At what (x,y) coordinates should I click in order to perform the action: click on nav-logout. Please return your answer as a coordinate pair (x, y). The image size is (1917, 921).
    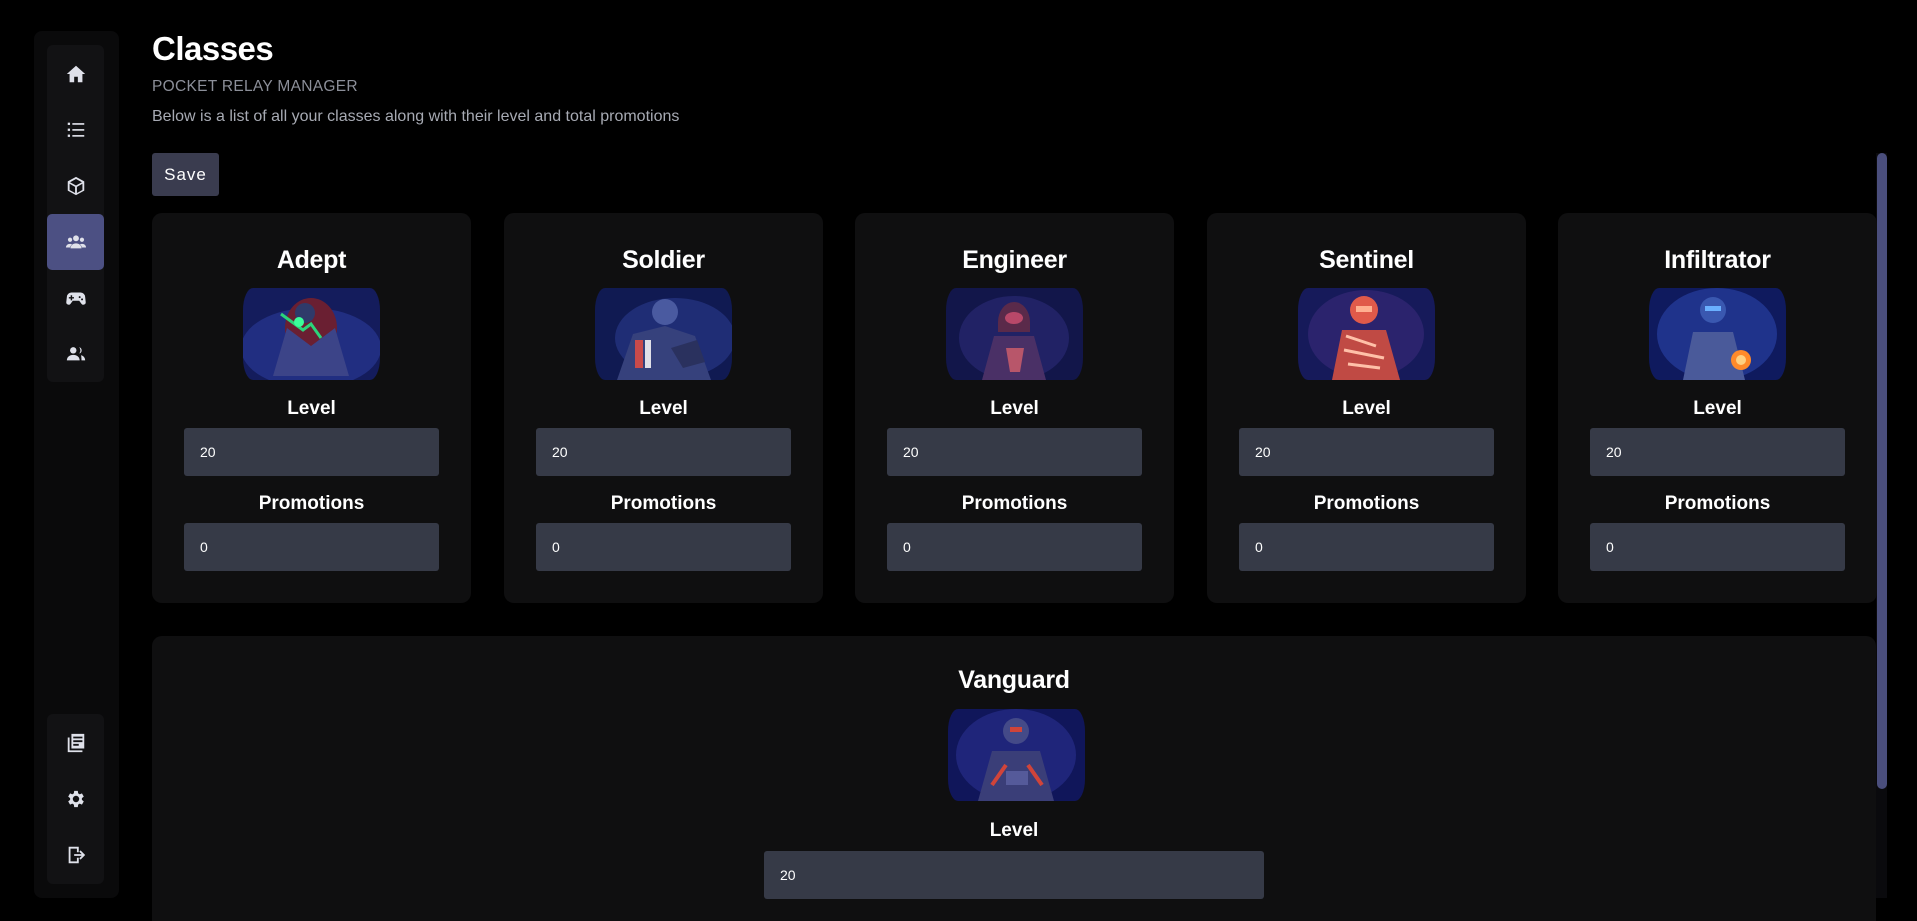
    Looking at the image, I should click on (75, 855).